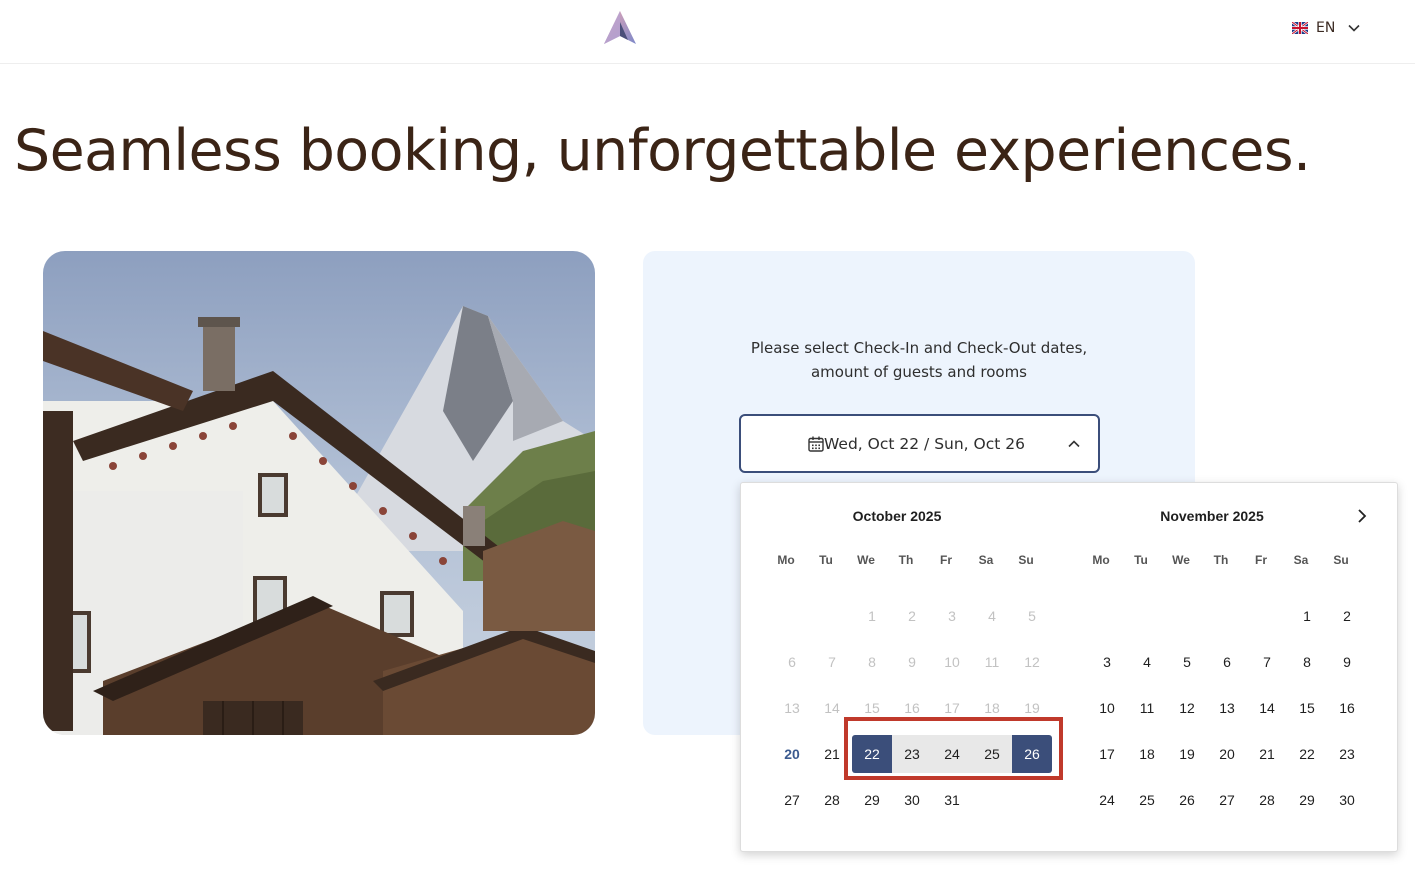  Describe the element at coordinates (1187, 754) in the screenshot. I see `day-cell: 19` at that location.